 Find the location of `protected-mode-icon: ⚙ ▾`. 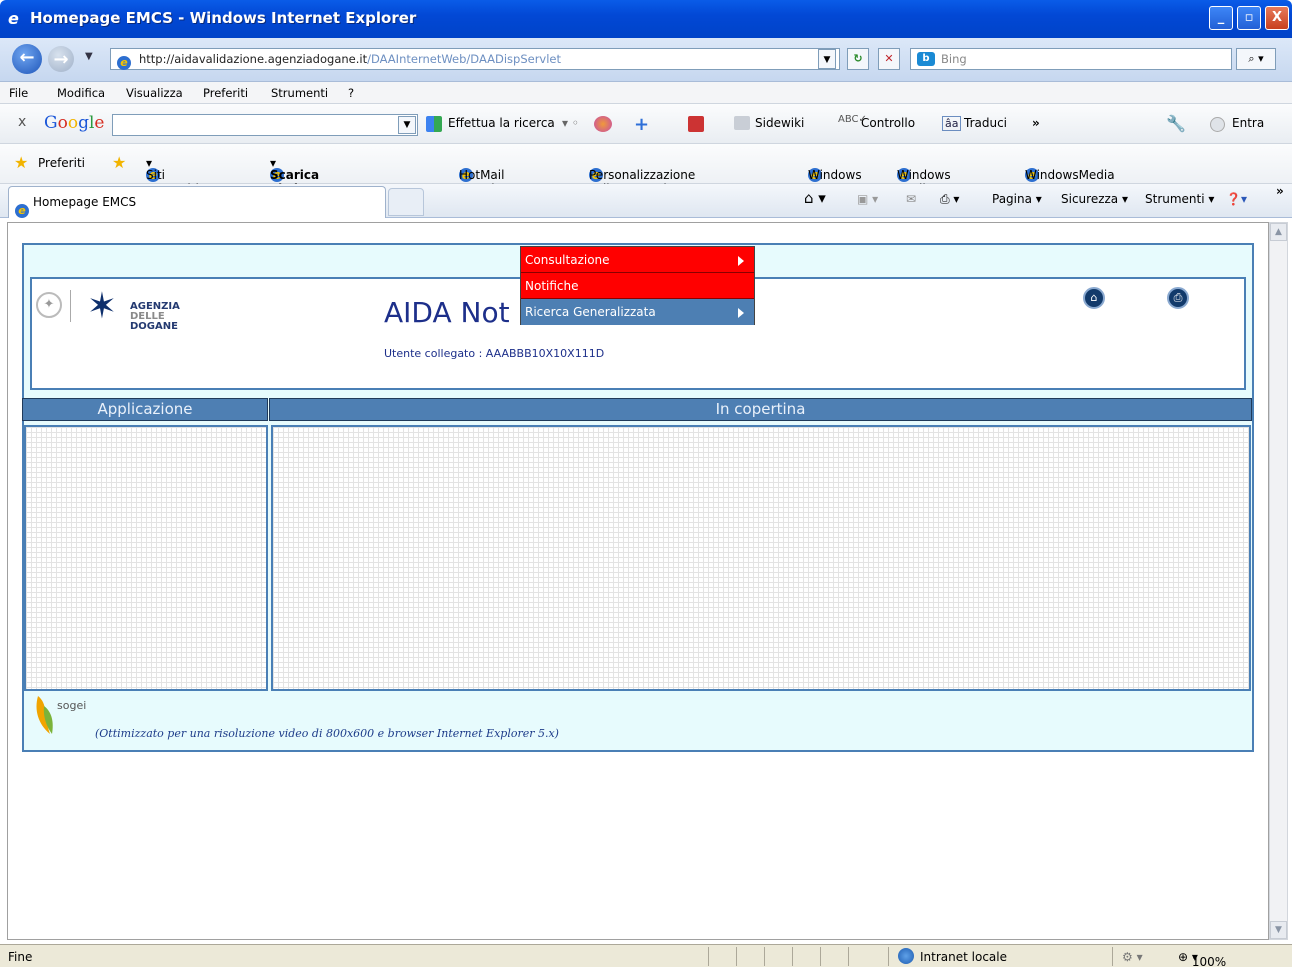

protected-mode-icon: ⚙ ▾ is located at coordinates (1132, 957).